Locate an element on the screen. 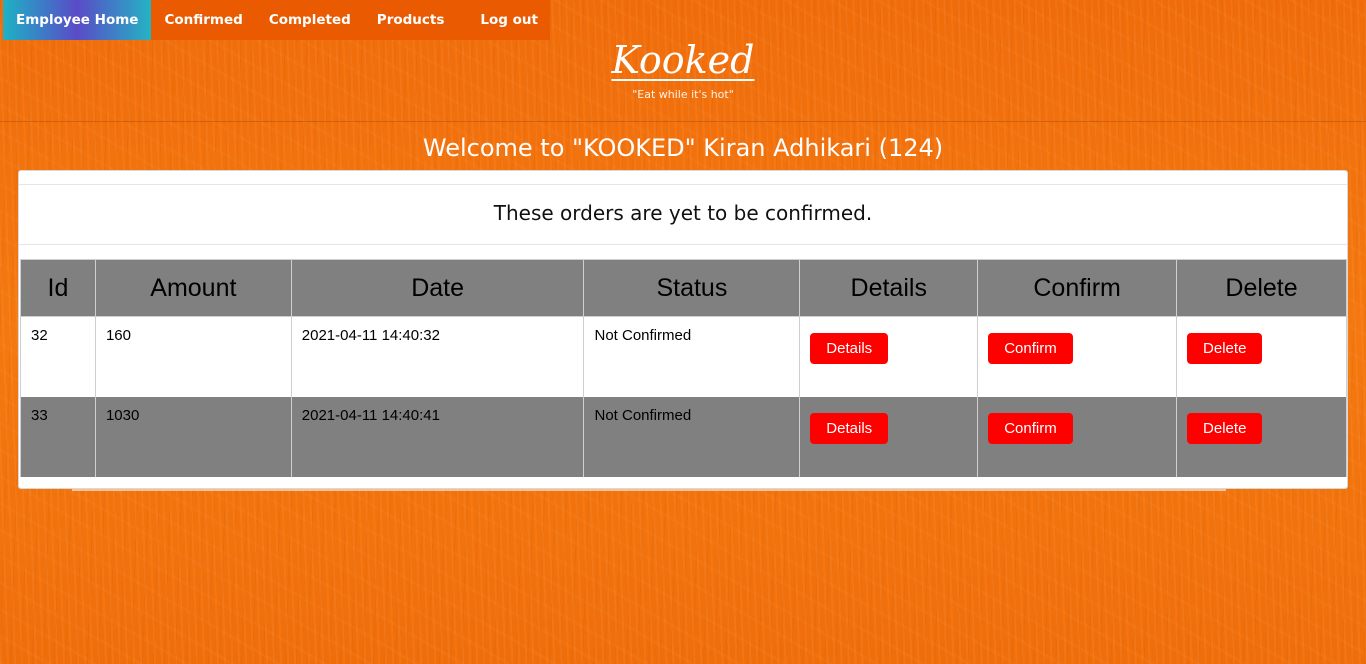 The image size is (1366, 664). card-divider-top is located at coordinates (683, 184).